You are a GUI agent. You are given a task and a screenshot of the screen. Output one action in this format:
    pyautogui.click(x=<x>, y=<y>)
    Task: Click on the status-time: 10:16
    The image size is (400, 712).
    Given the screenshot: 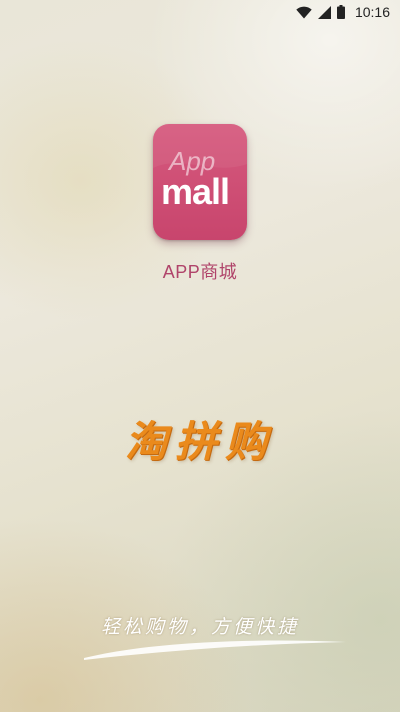 What is the action you would take?
    pyautogui.click(x=372, y=12)
    